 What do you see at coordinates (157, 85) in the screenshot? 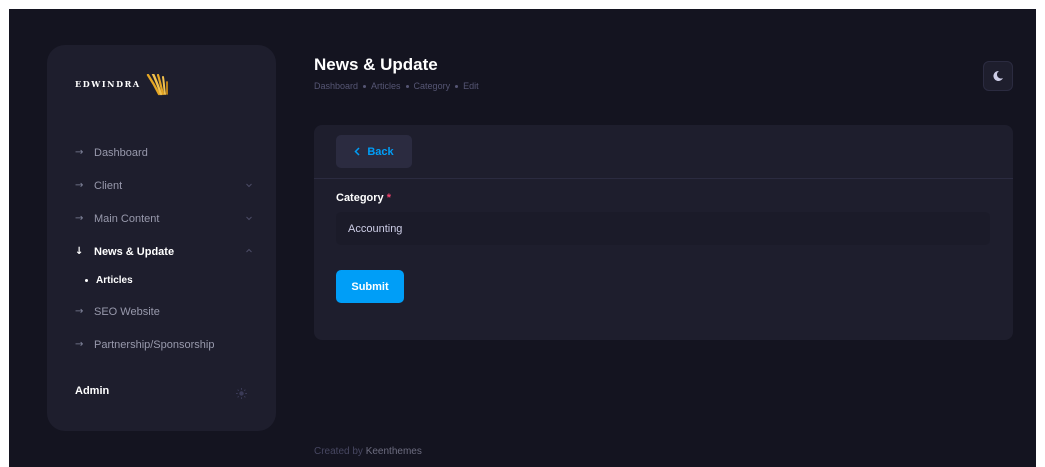
I see `wheat-logo-icon` at bounding box center [157, 85].